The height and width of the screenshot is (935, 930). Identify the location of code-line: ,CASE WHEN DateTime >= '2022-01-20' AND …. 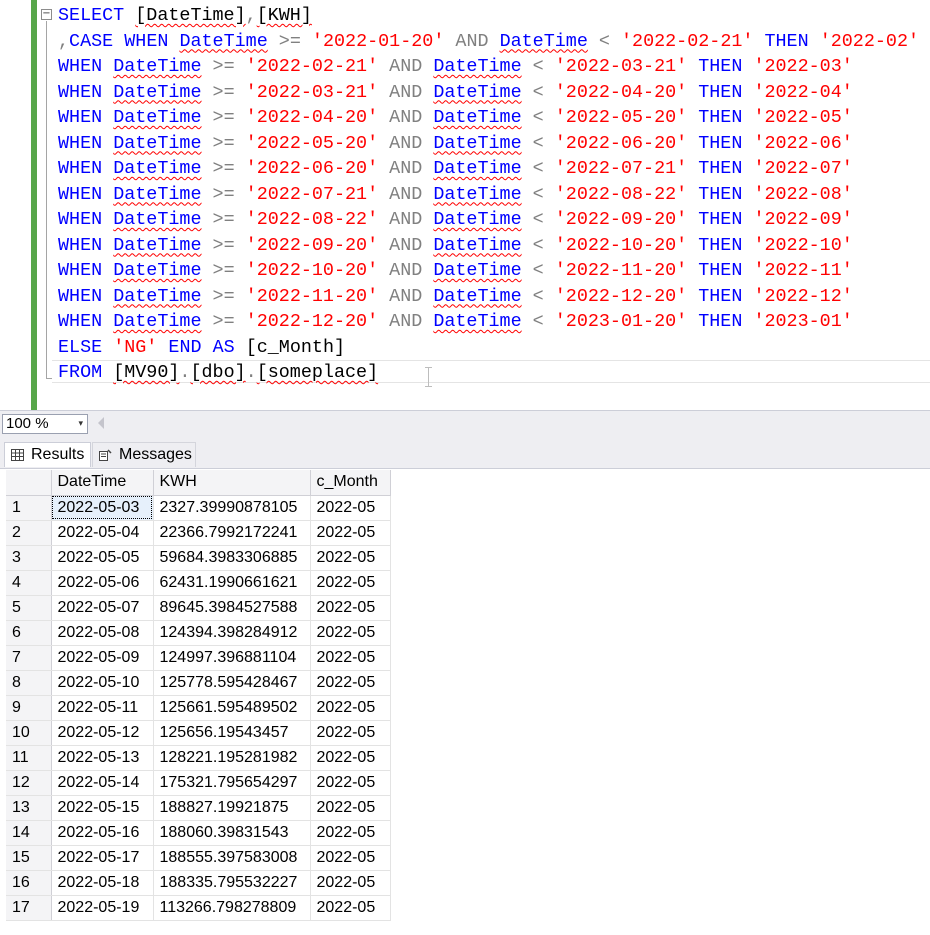
(488, 42).